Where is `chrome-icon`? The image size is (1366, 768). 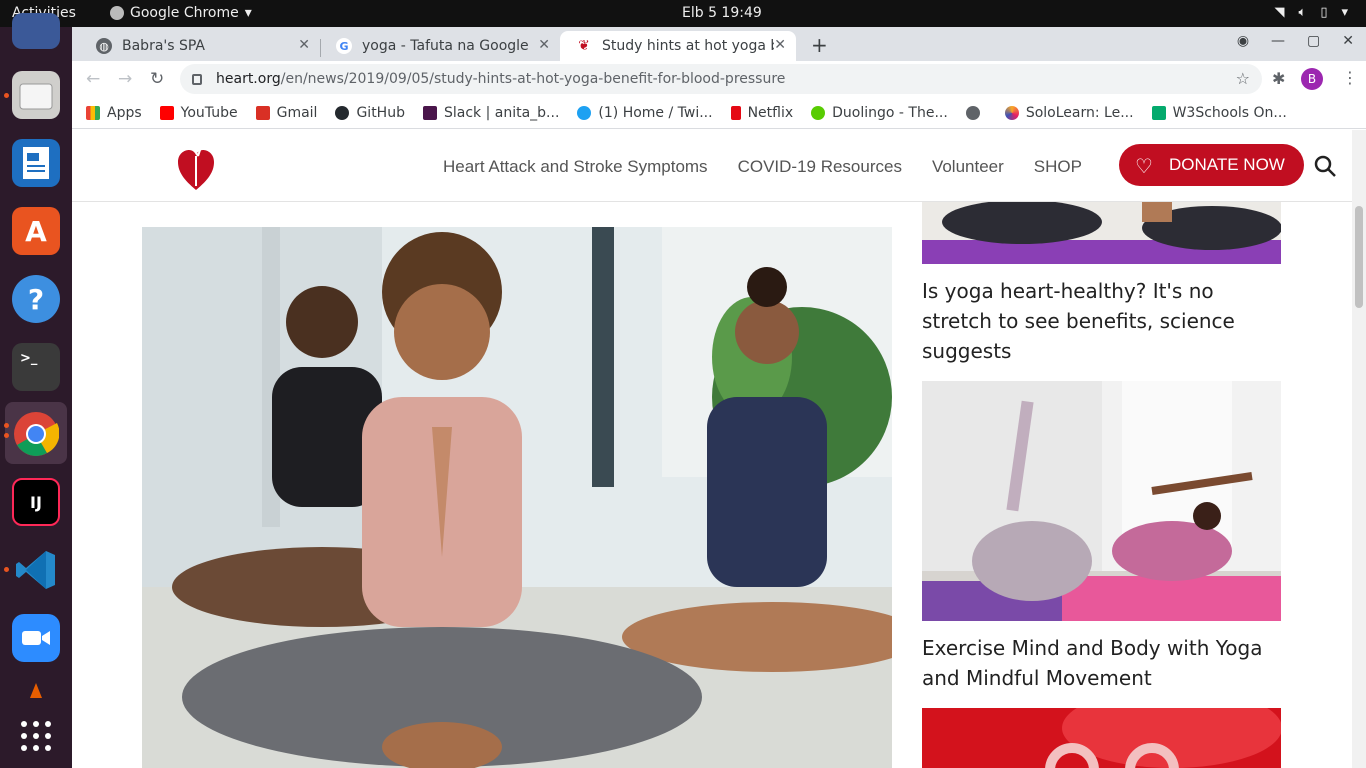 chrome-icon is located at coordinates (36, 434).